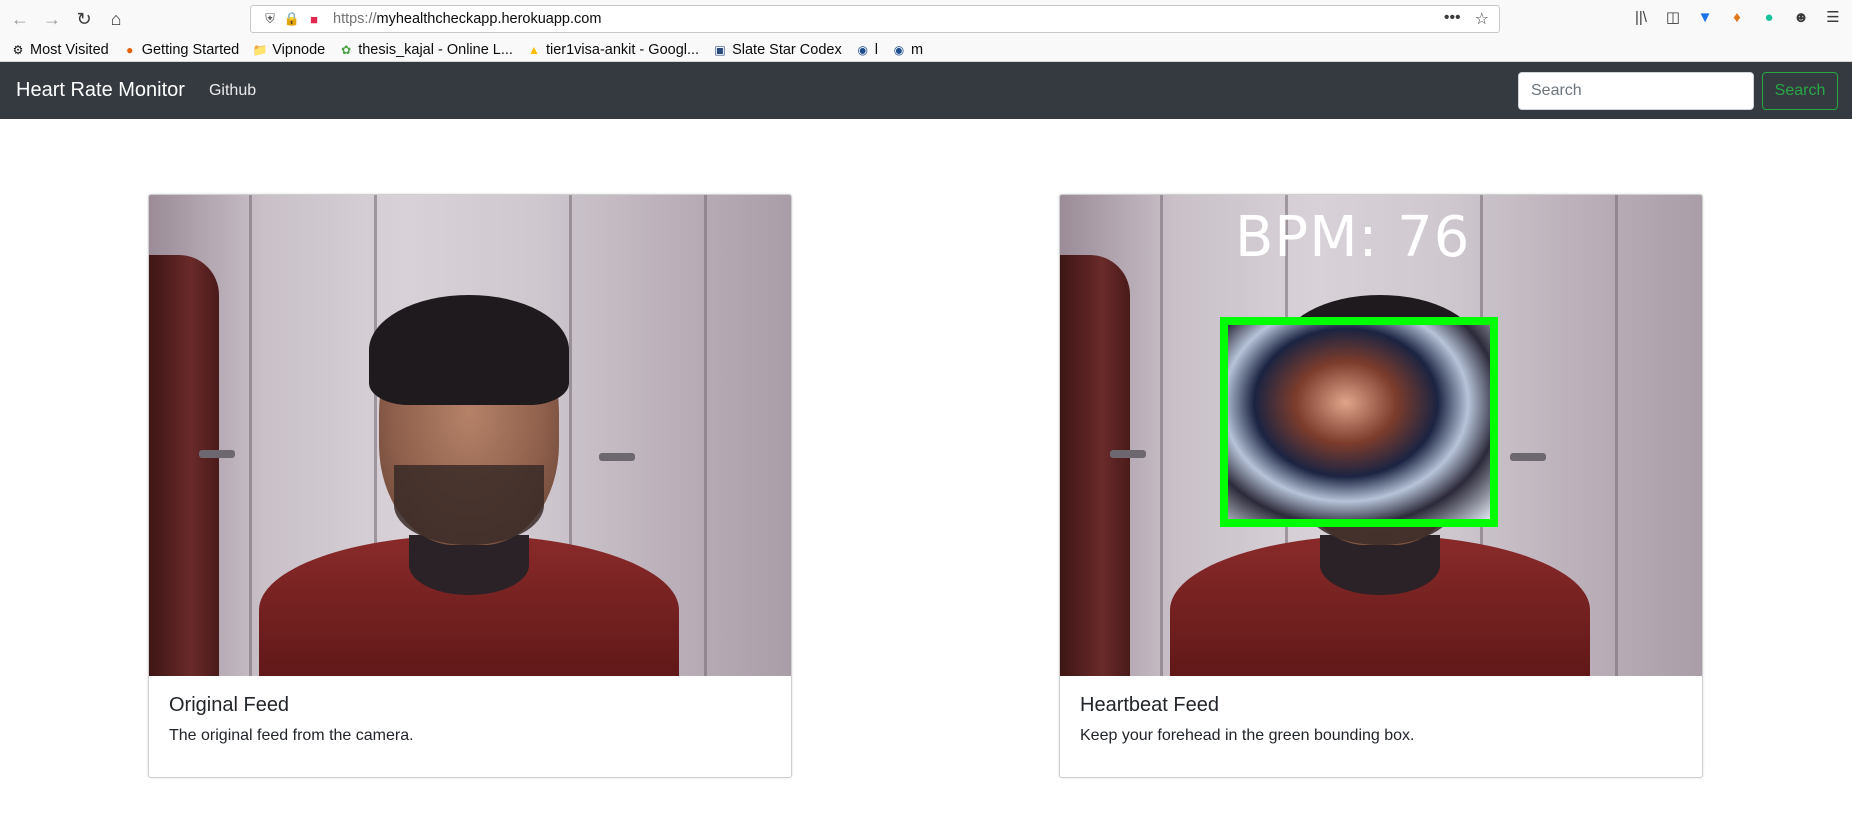  I want to click on camera-icon: ■, so click(314, 19).